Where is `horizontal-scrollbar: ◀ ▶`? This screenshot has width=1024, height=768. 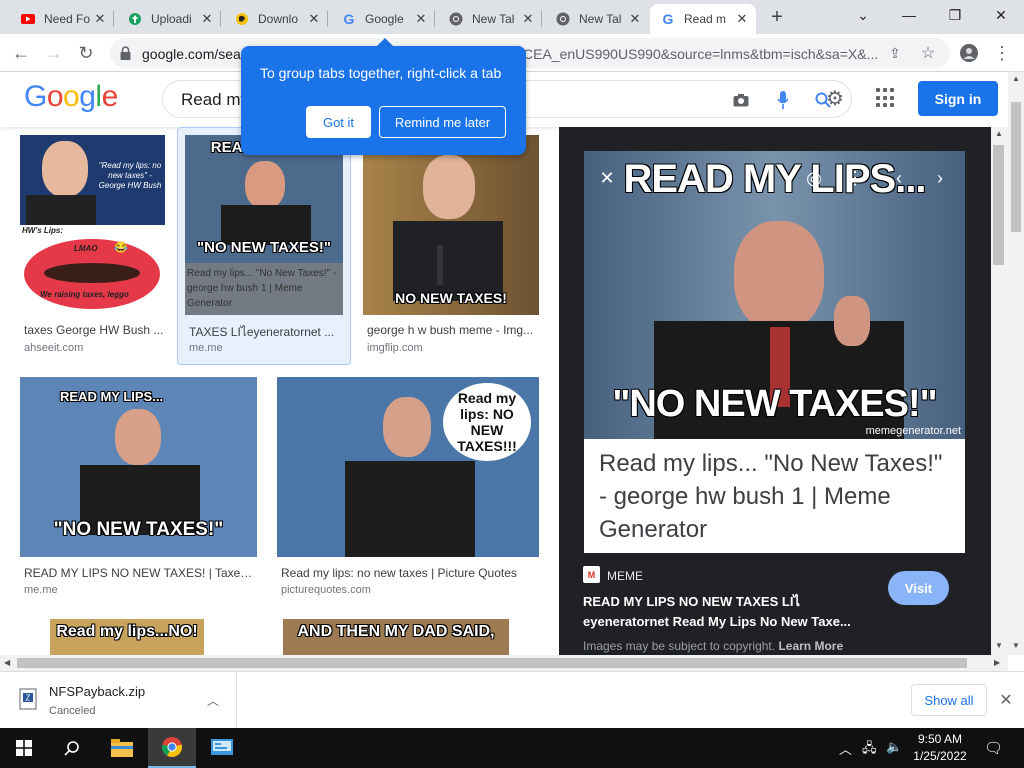
horizontal-scrollbar: ◀ ▶ is located at coordinates (504, 663).